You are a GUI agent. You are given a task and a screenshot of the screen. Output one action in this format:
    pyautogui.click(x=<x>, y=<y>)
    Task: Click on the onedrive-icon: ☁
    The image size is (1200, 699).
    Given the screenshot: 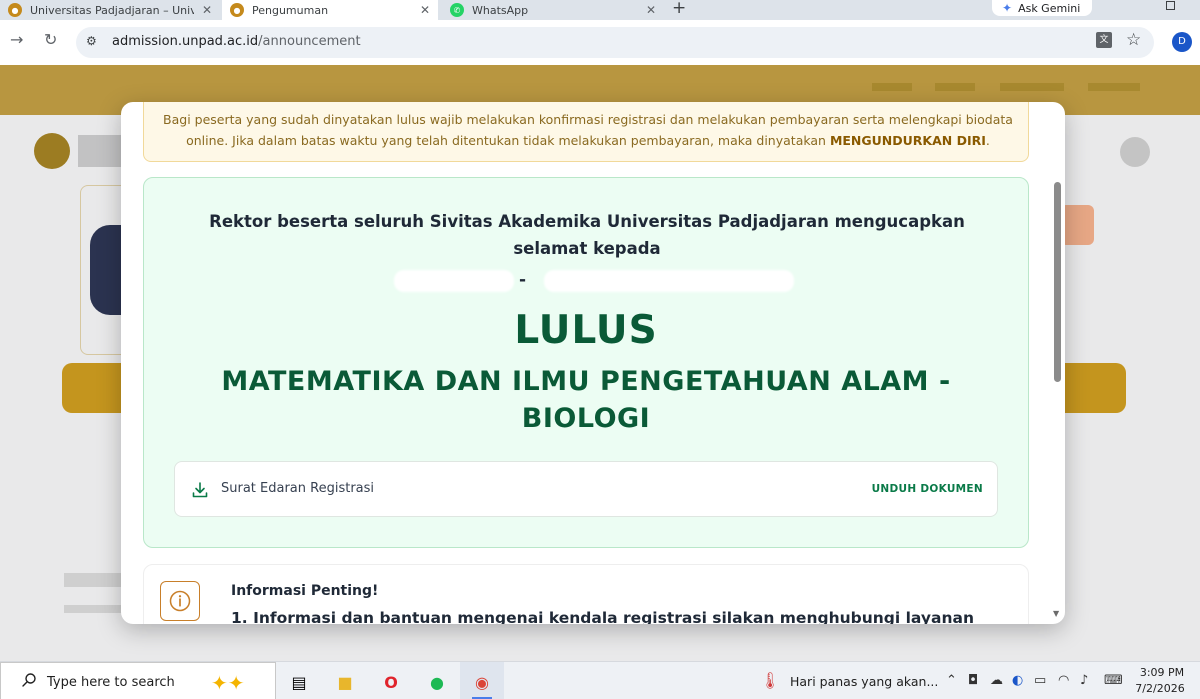 What is the action you would take?
    pyautogui.click(x=996, y=680)
    